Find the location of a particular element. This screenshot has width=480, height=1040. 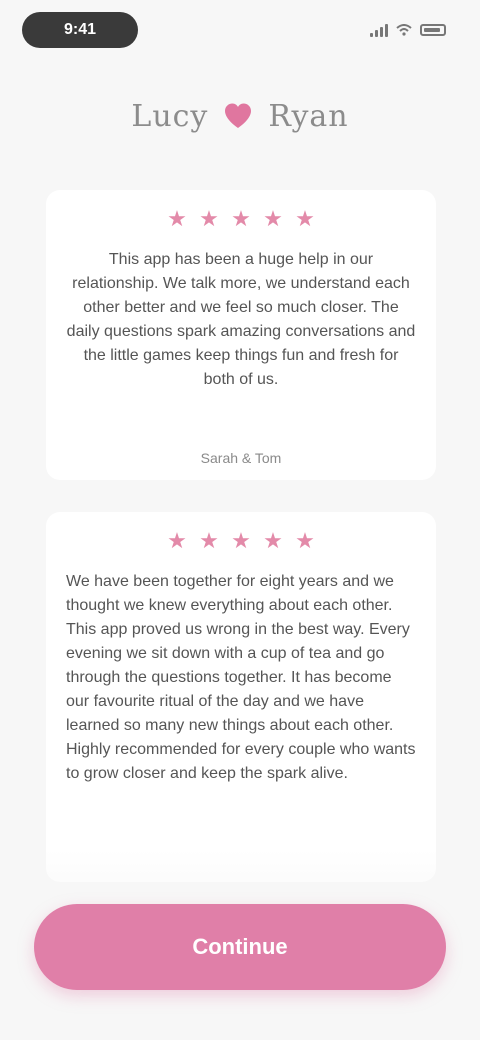

status-icons is located at coordinates (401, 30).